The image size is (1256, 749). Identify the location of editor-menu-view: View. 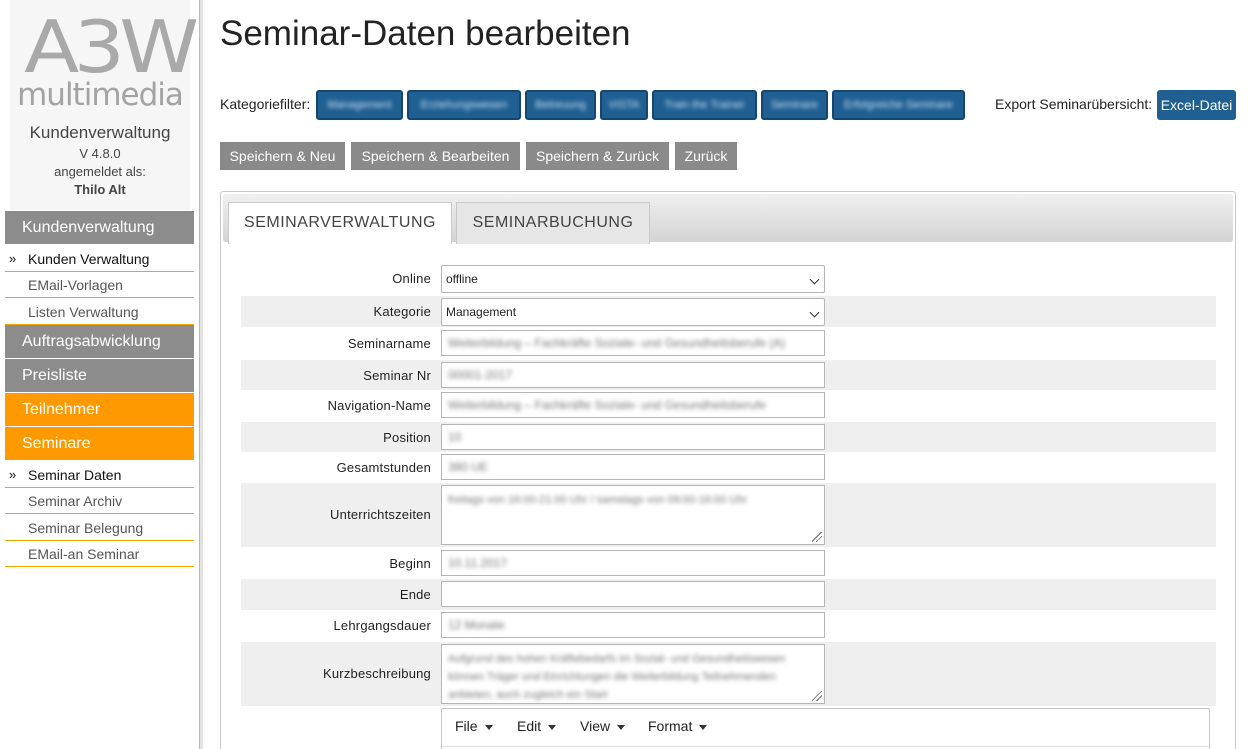
(603, 726).